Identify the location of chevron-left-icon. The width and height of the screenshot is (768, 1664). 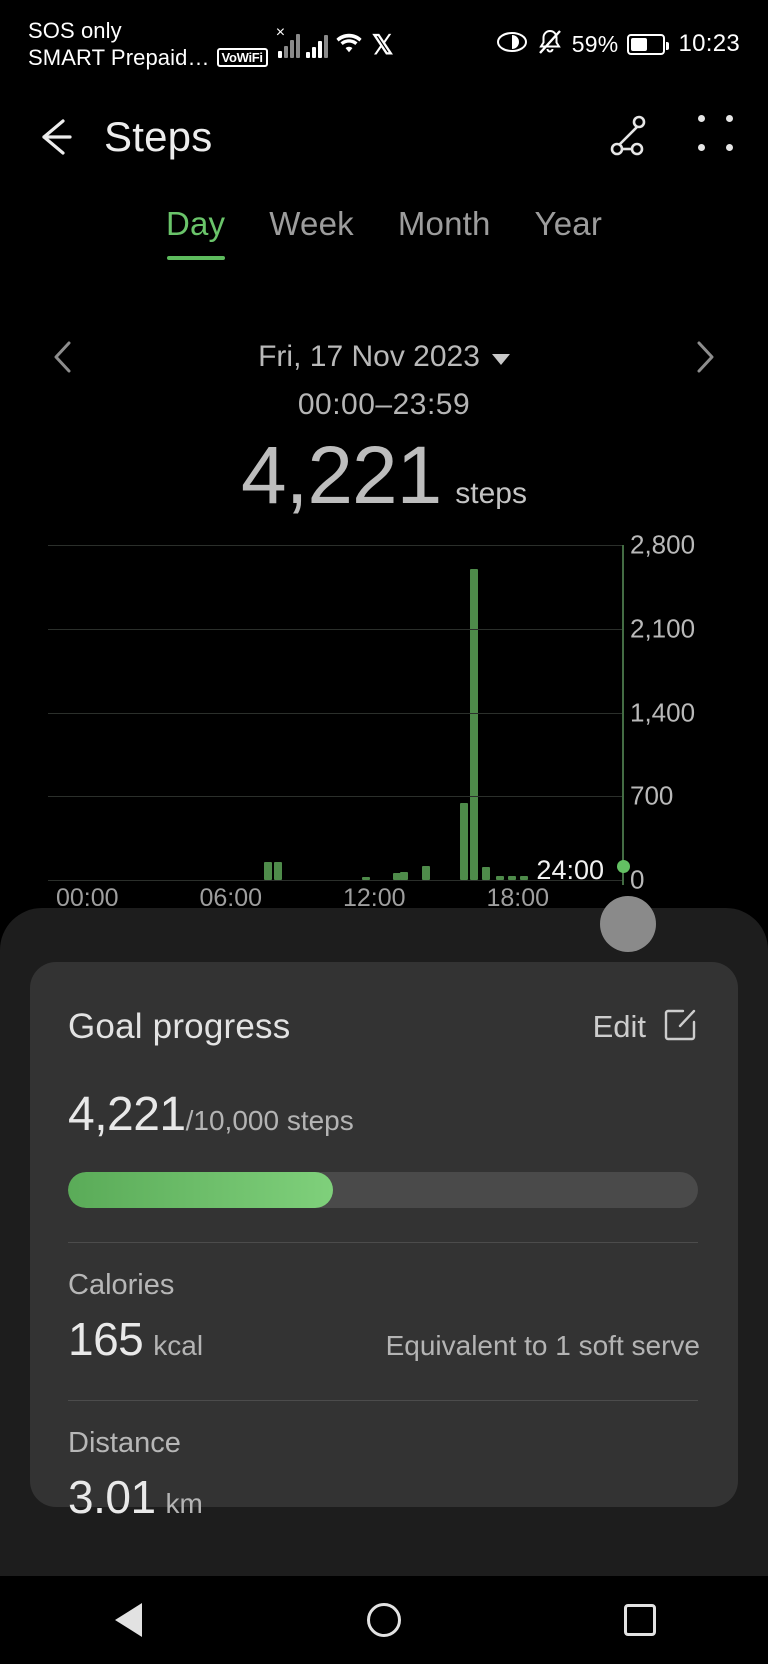
(64, 357).